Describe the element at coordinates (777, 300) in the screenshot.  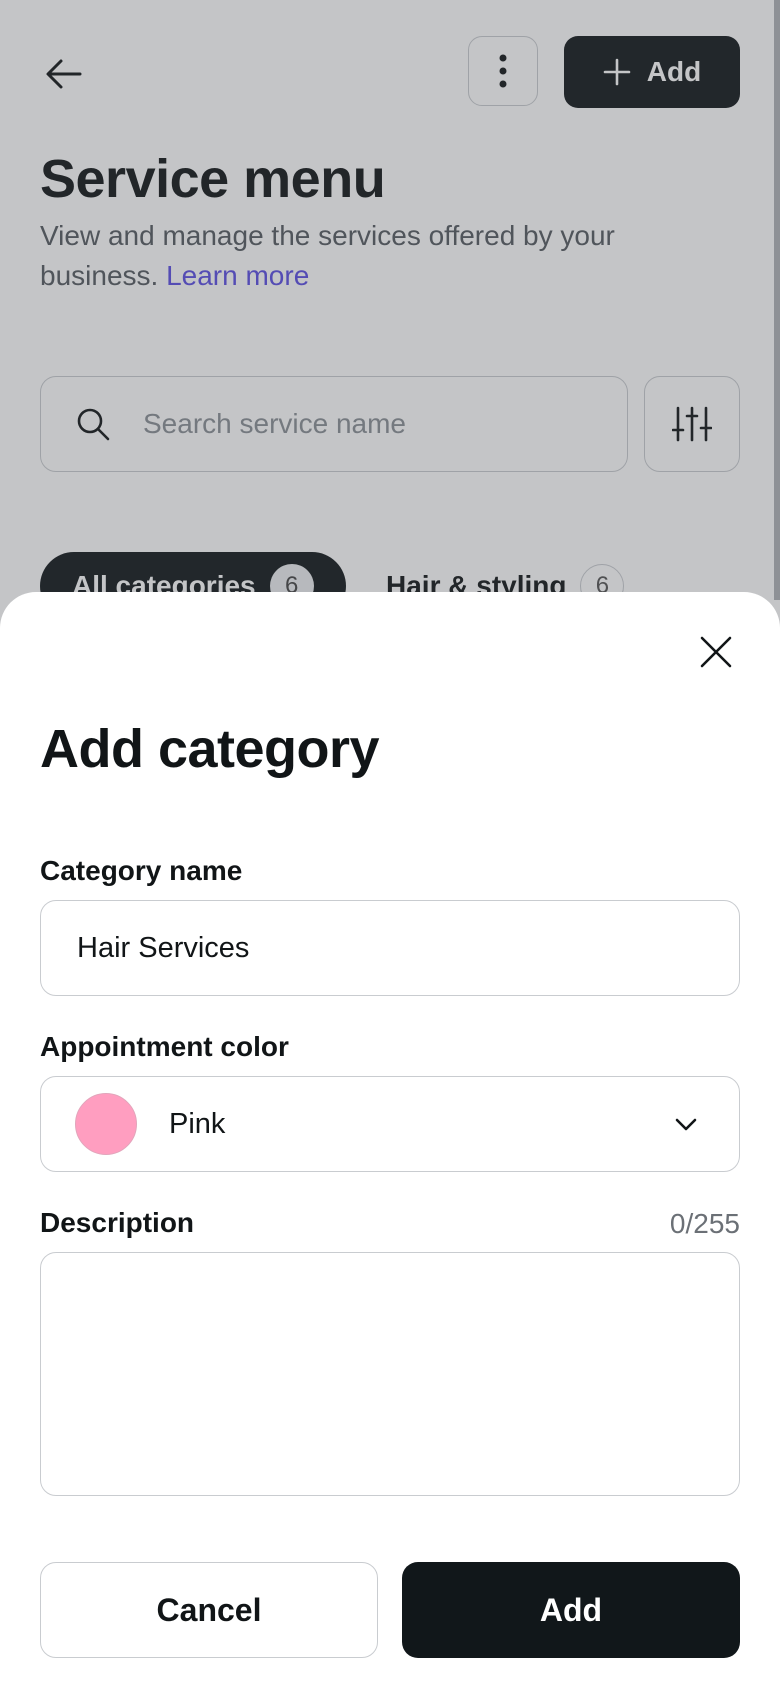
I see `scrollbar` at that location.